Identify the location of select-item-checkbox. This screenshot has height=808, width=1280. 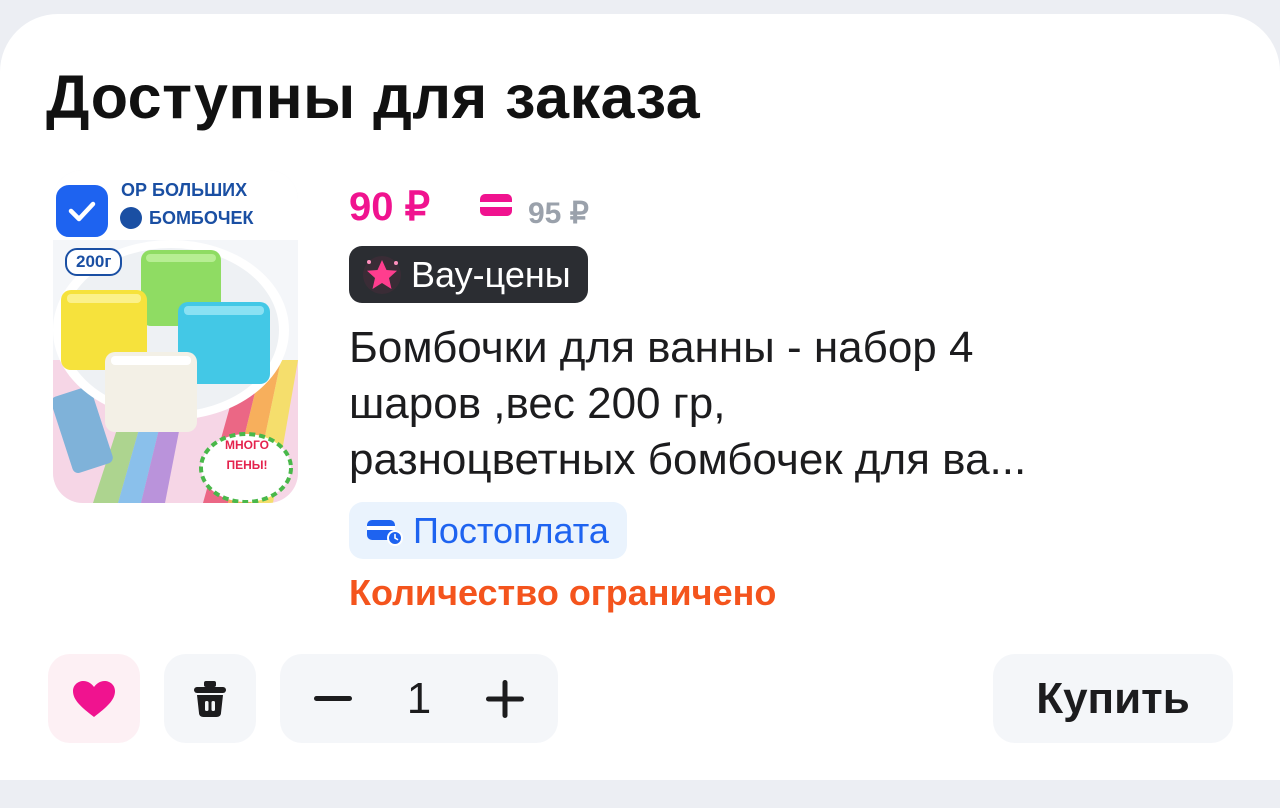
(82, 211).